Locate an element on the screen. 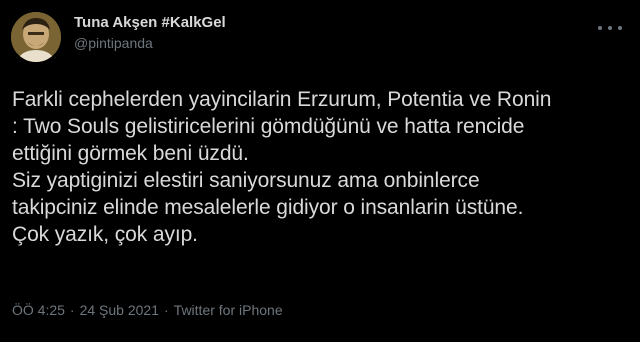  tweet-text-line: Çok yazık, çok ayıp. is located at coordinates (105, 234).